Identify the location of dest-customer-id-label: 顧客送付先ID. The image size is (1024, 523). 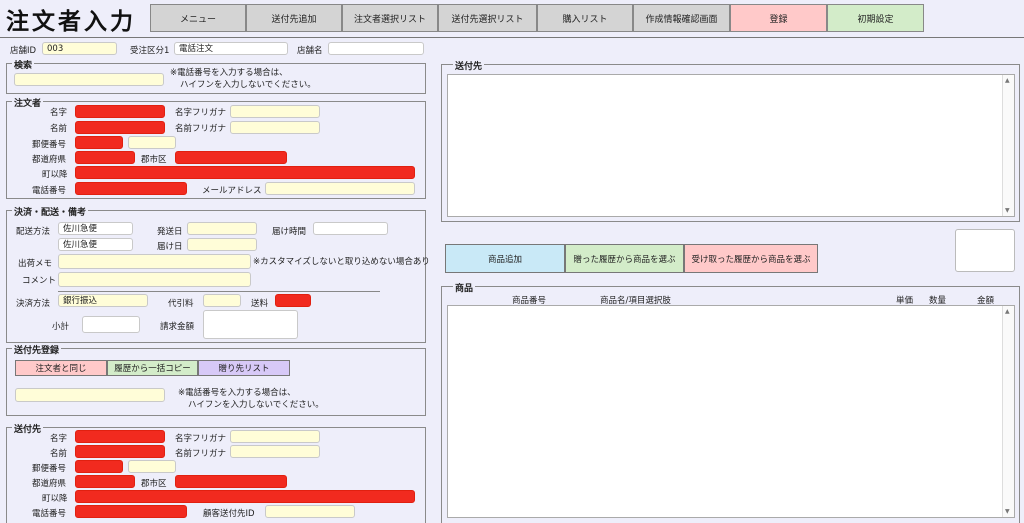
(229, 514).